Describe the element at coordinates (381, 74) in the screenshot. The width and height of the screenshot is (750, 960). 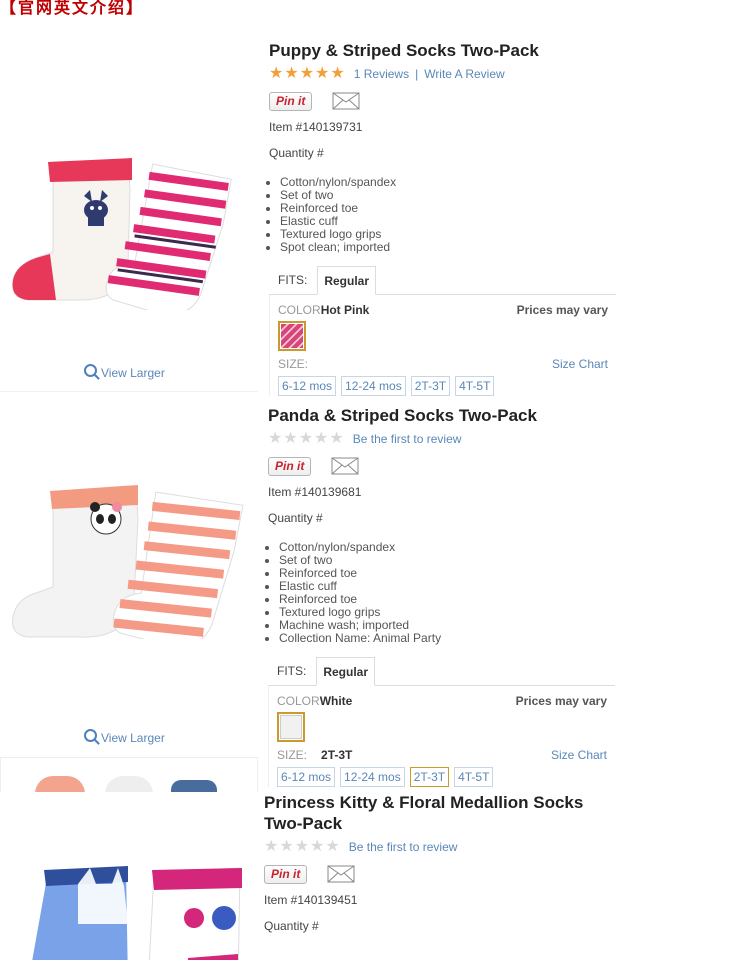
I see `reviews-link: 1 Reviews` at that location.